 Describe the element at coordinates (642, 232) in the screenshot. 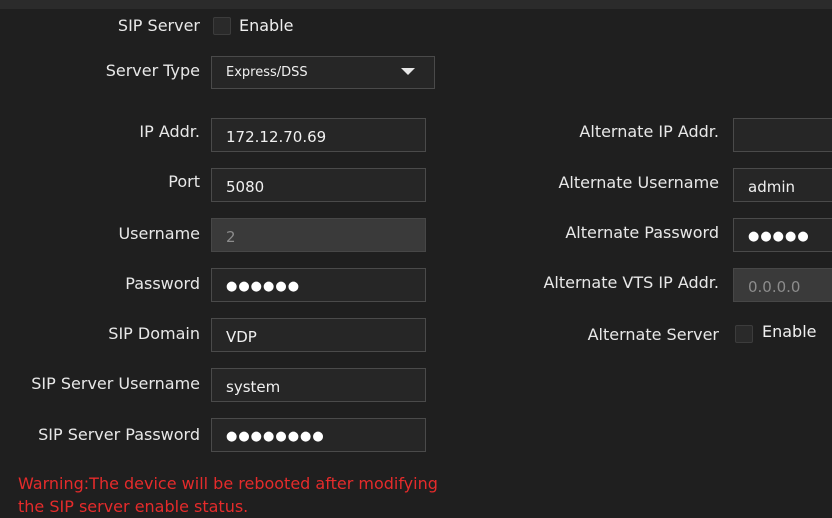

I see `alternate-password-label: Alternate Password` at that location.